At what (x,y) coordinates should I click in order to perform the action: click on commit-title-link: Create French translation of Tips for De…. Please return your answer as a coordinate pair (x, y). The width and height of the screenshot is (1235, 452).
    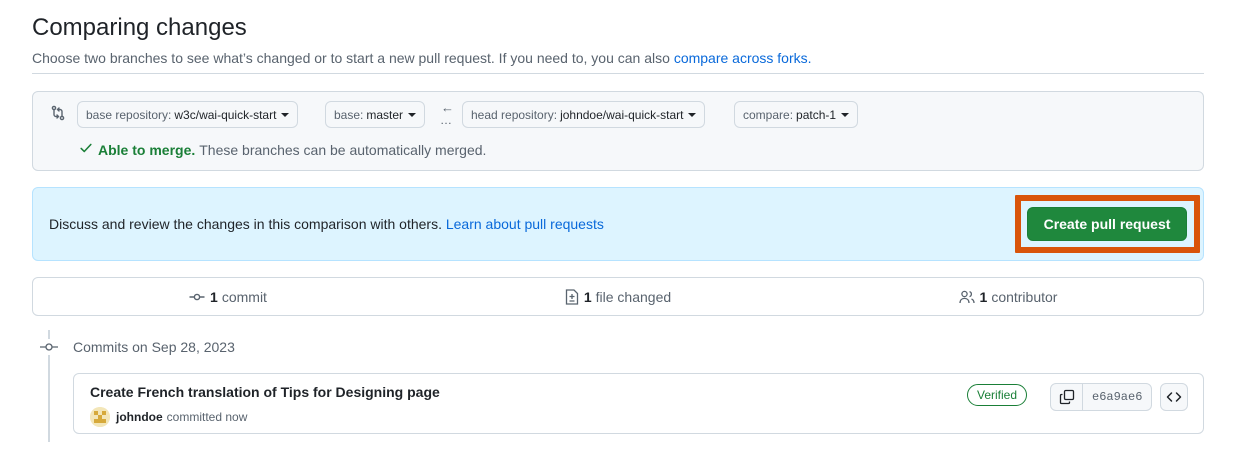
    Looking at the image, I should click on (265, 392).